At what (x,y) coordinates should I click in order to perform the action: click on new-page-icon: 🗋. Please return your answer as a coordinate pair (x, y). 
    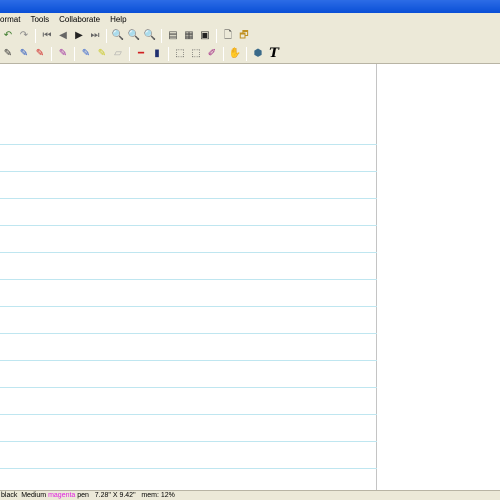
    Looking at the image, I should click on (228, 36).